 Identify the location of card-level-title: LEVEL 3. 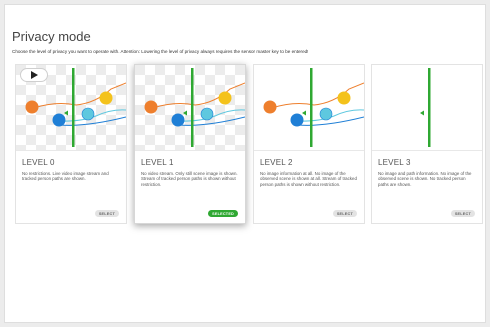
(394, 162).